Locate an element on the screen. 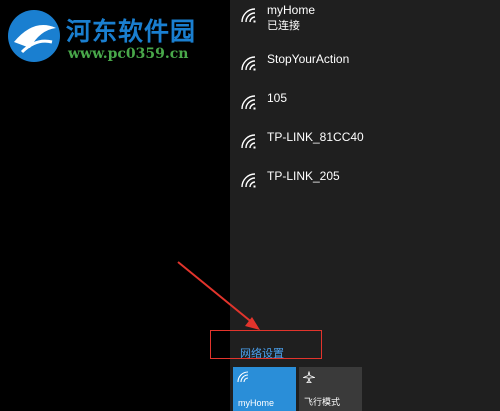  watermark-title: 河东软件园 is located at coordinates (131, 31).